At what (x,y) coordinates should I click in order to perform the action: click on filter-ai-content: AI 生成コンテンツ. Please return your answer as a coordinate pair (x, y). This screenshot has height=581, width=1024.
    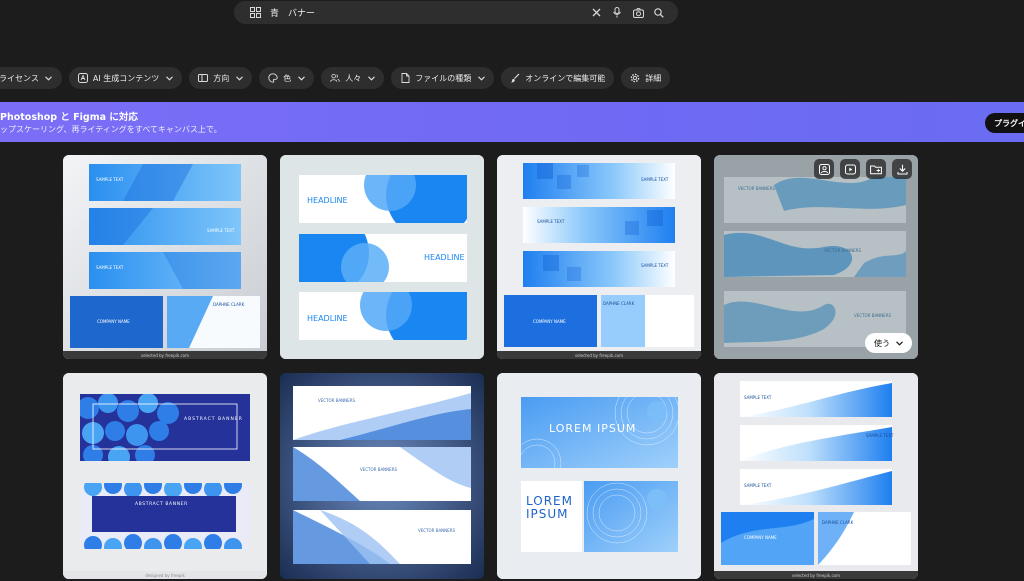
    Looking at the image, I should click on (125, 78).